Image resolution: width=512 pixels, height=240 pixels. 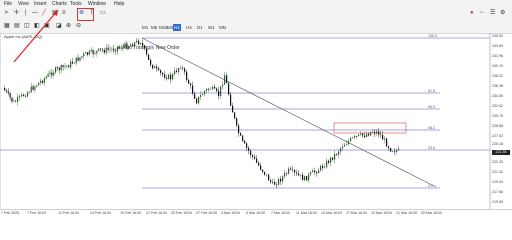 What do you see at coordinates (103, 13) in the screenshot?
I see `shapes-icon: ▭` at bounding box center [103, 13].